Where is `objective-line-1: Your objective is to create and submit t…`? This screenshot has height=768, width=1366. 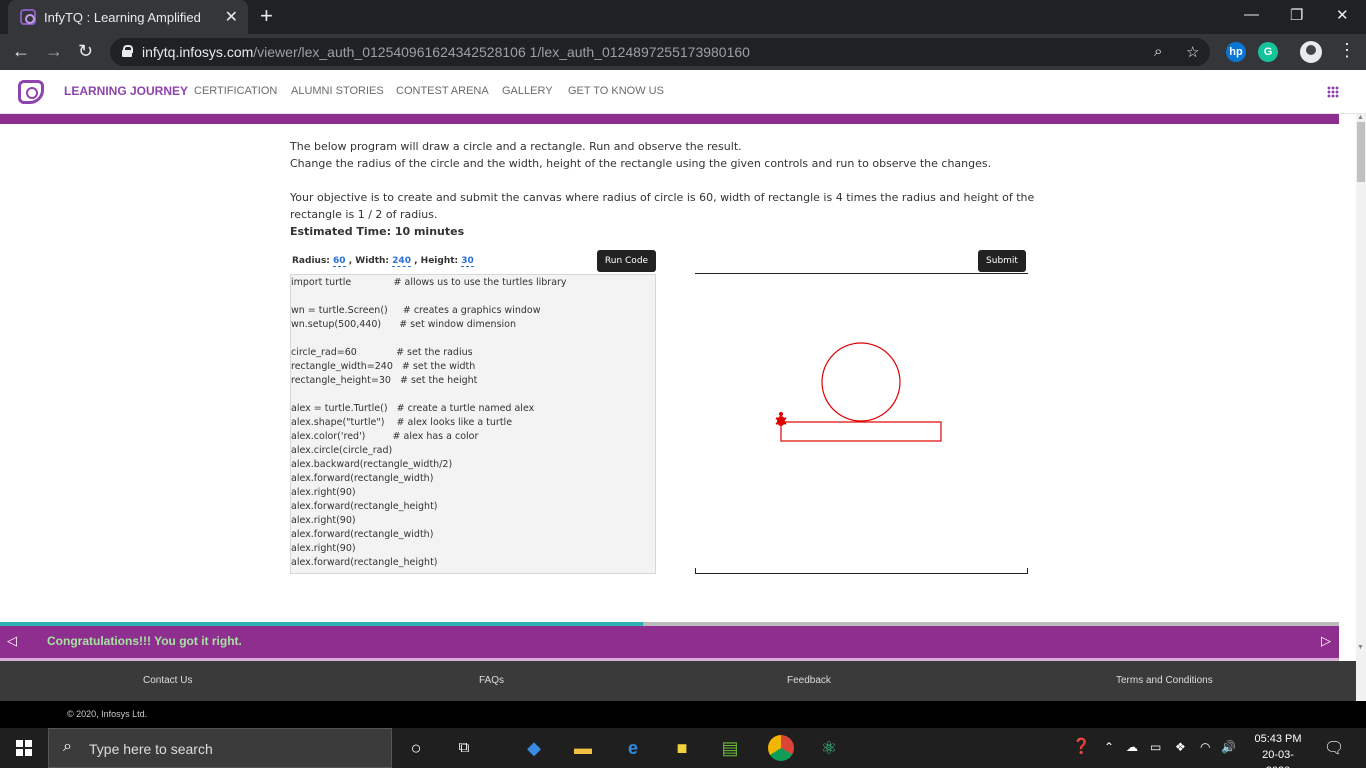 objective-line-1: Your objective is to create and submit t… is located at coordinates (662, 197).